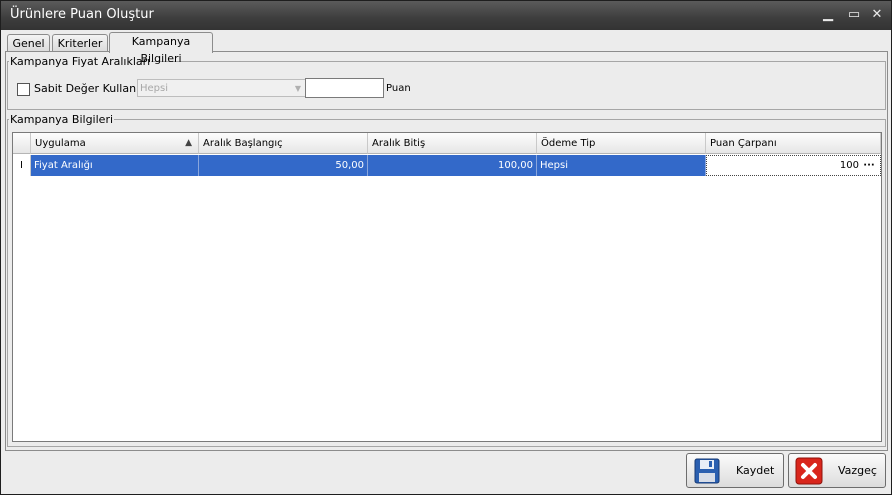  Describe the element at coordinates (793, 143) in the screenshot. I see `column-header-puan-carpani: Puan Çarpanı` at that location.